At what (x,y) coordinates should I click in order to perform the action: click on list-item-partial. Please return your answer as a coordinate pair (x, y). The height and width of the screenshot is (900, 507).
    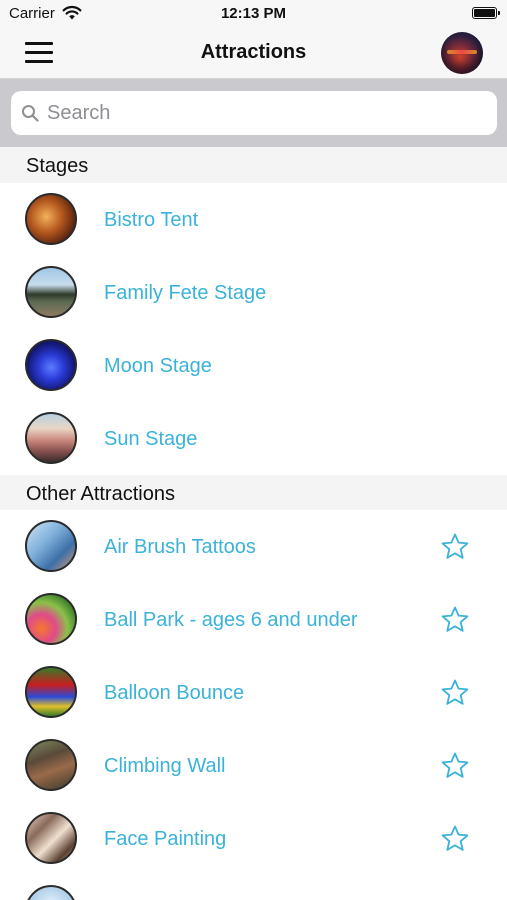
    Looking at the image, I should click on (253, 887).